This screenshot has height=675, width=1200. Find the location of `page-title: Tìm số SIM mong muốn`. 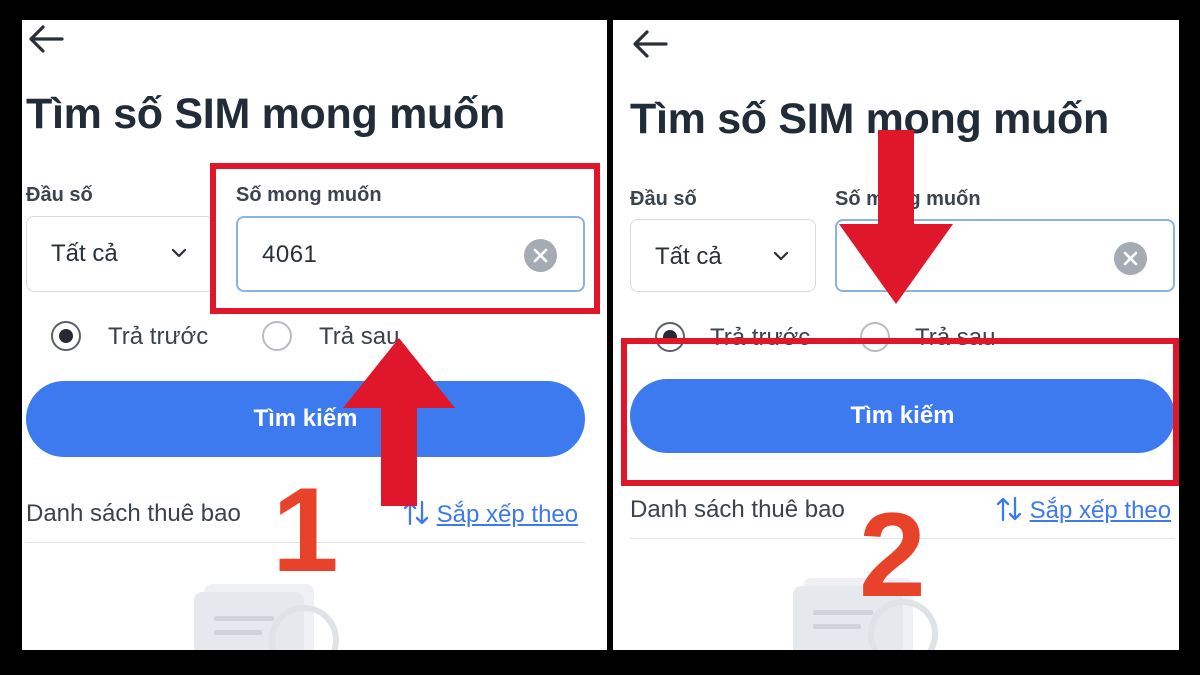

page-title: Tìm số SIM mong muốn is located at coordinates (265, 114).